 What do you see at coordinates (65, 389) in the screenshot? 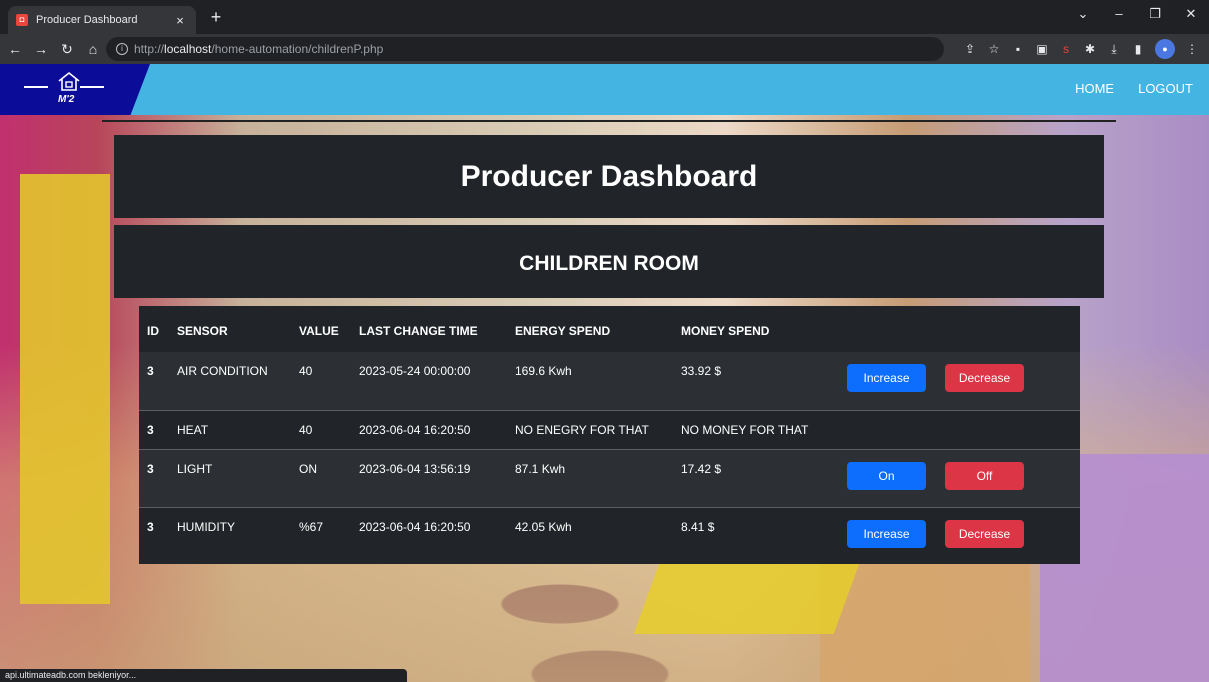
I see `room-image-shelf` at bounding box center [65, 389].